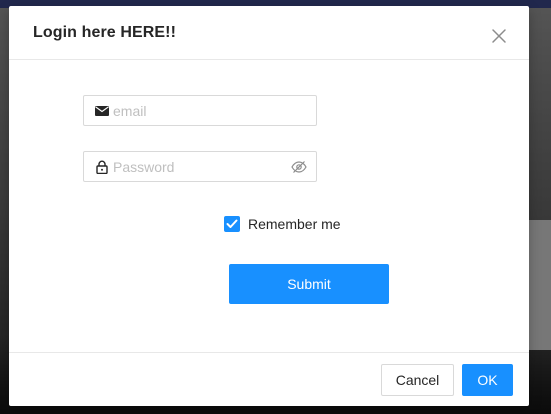 Image resolution: width=551 pixels, height=414 pixels. What do you see at coordinates (499, 36) in the screenshot?
I see `close-icon` at bounding box center [499, 36].